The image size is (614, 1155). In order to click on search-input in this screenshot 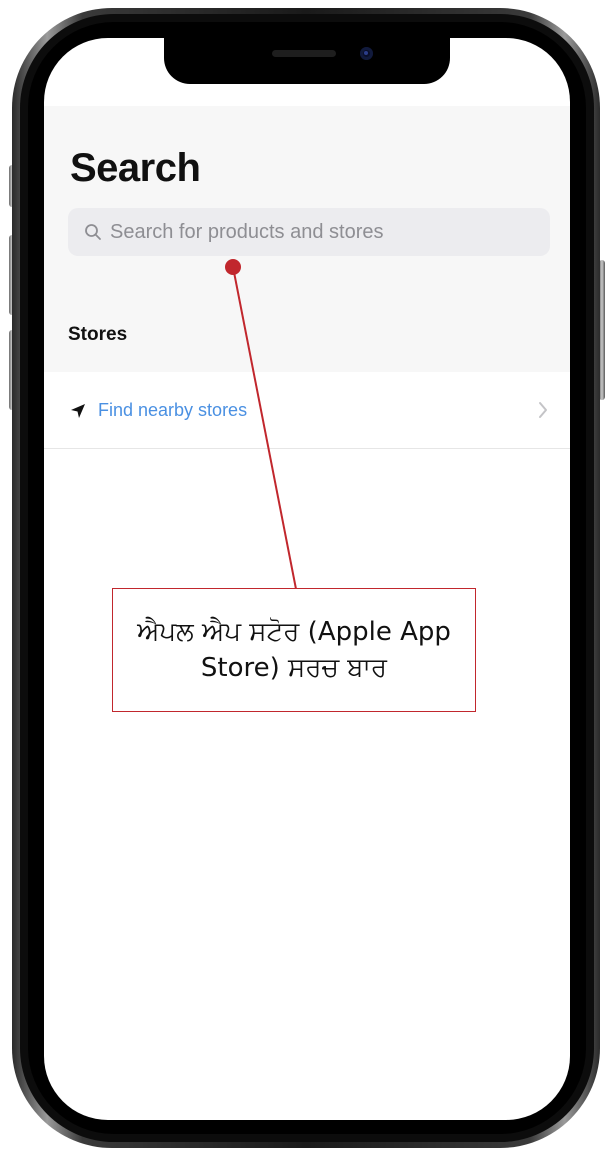, I will do `click(320, 232)`.